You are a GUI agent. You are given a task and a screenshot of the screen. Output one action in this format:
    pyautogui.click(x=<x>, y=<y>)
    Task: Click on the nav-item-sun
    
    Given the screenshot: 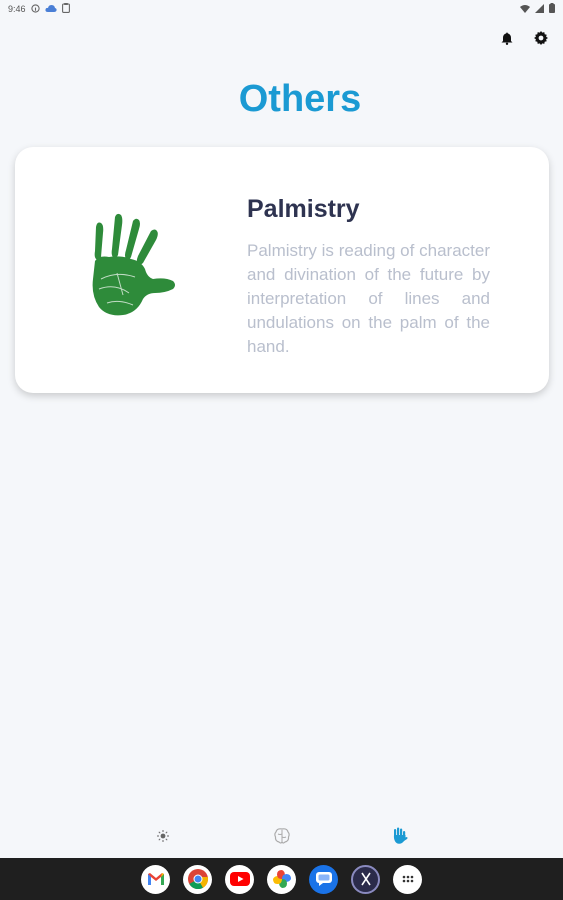 What is the action you would take?
    pyautogui.click(x=163, y=838)
    